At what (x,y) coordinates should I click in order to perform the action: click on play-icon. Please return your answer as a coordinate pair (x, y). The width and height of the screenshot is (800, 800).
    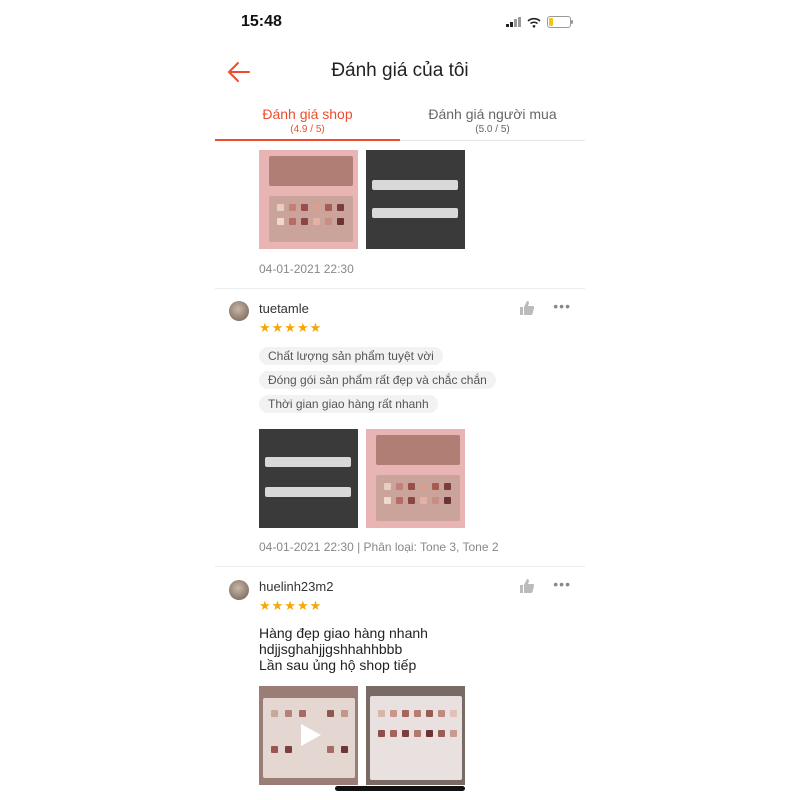
    Looking at the image, I should click on (310, 735).